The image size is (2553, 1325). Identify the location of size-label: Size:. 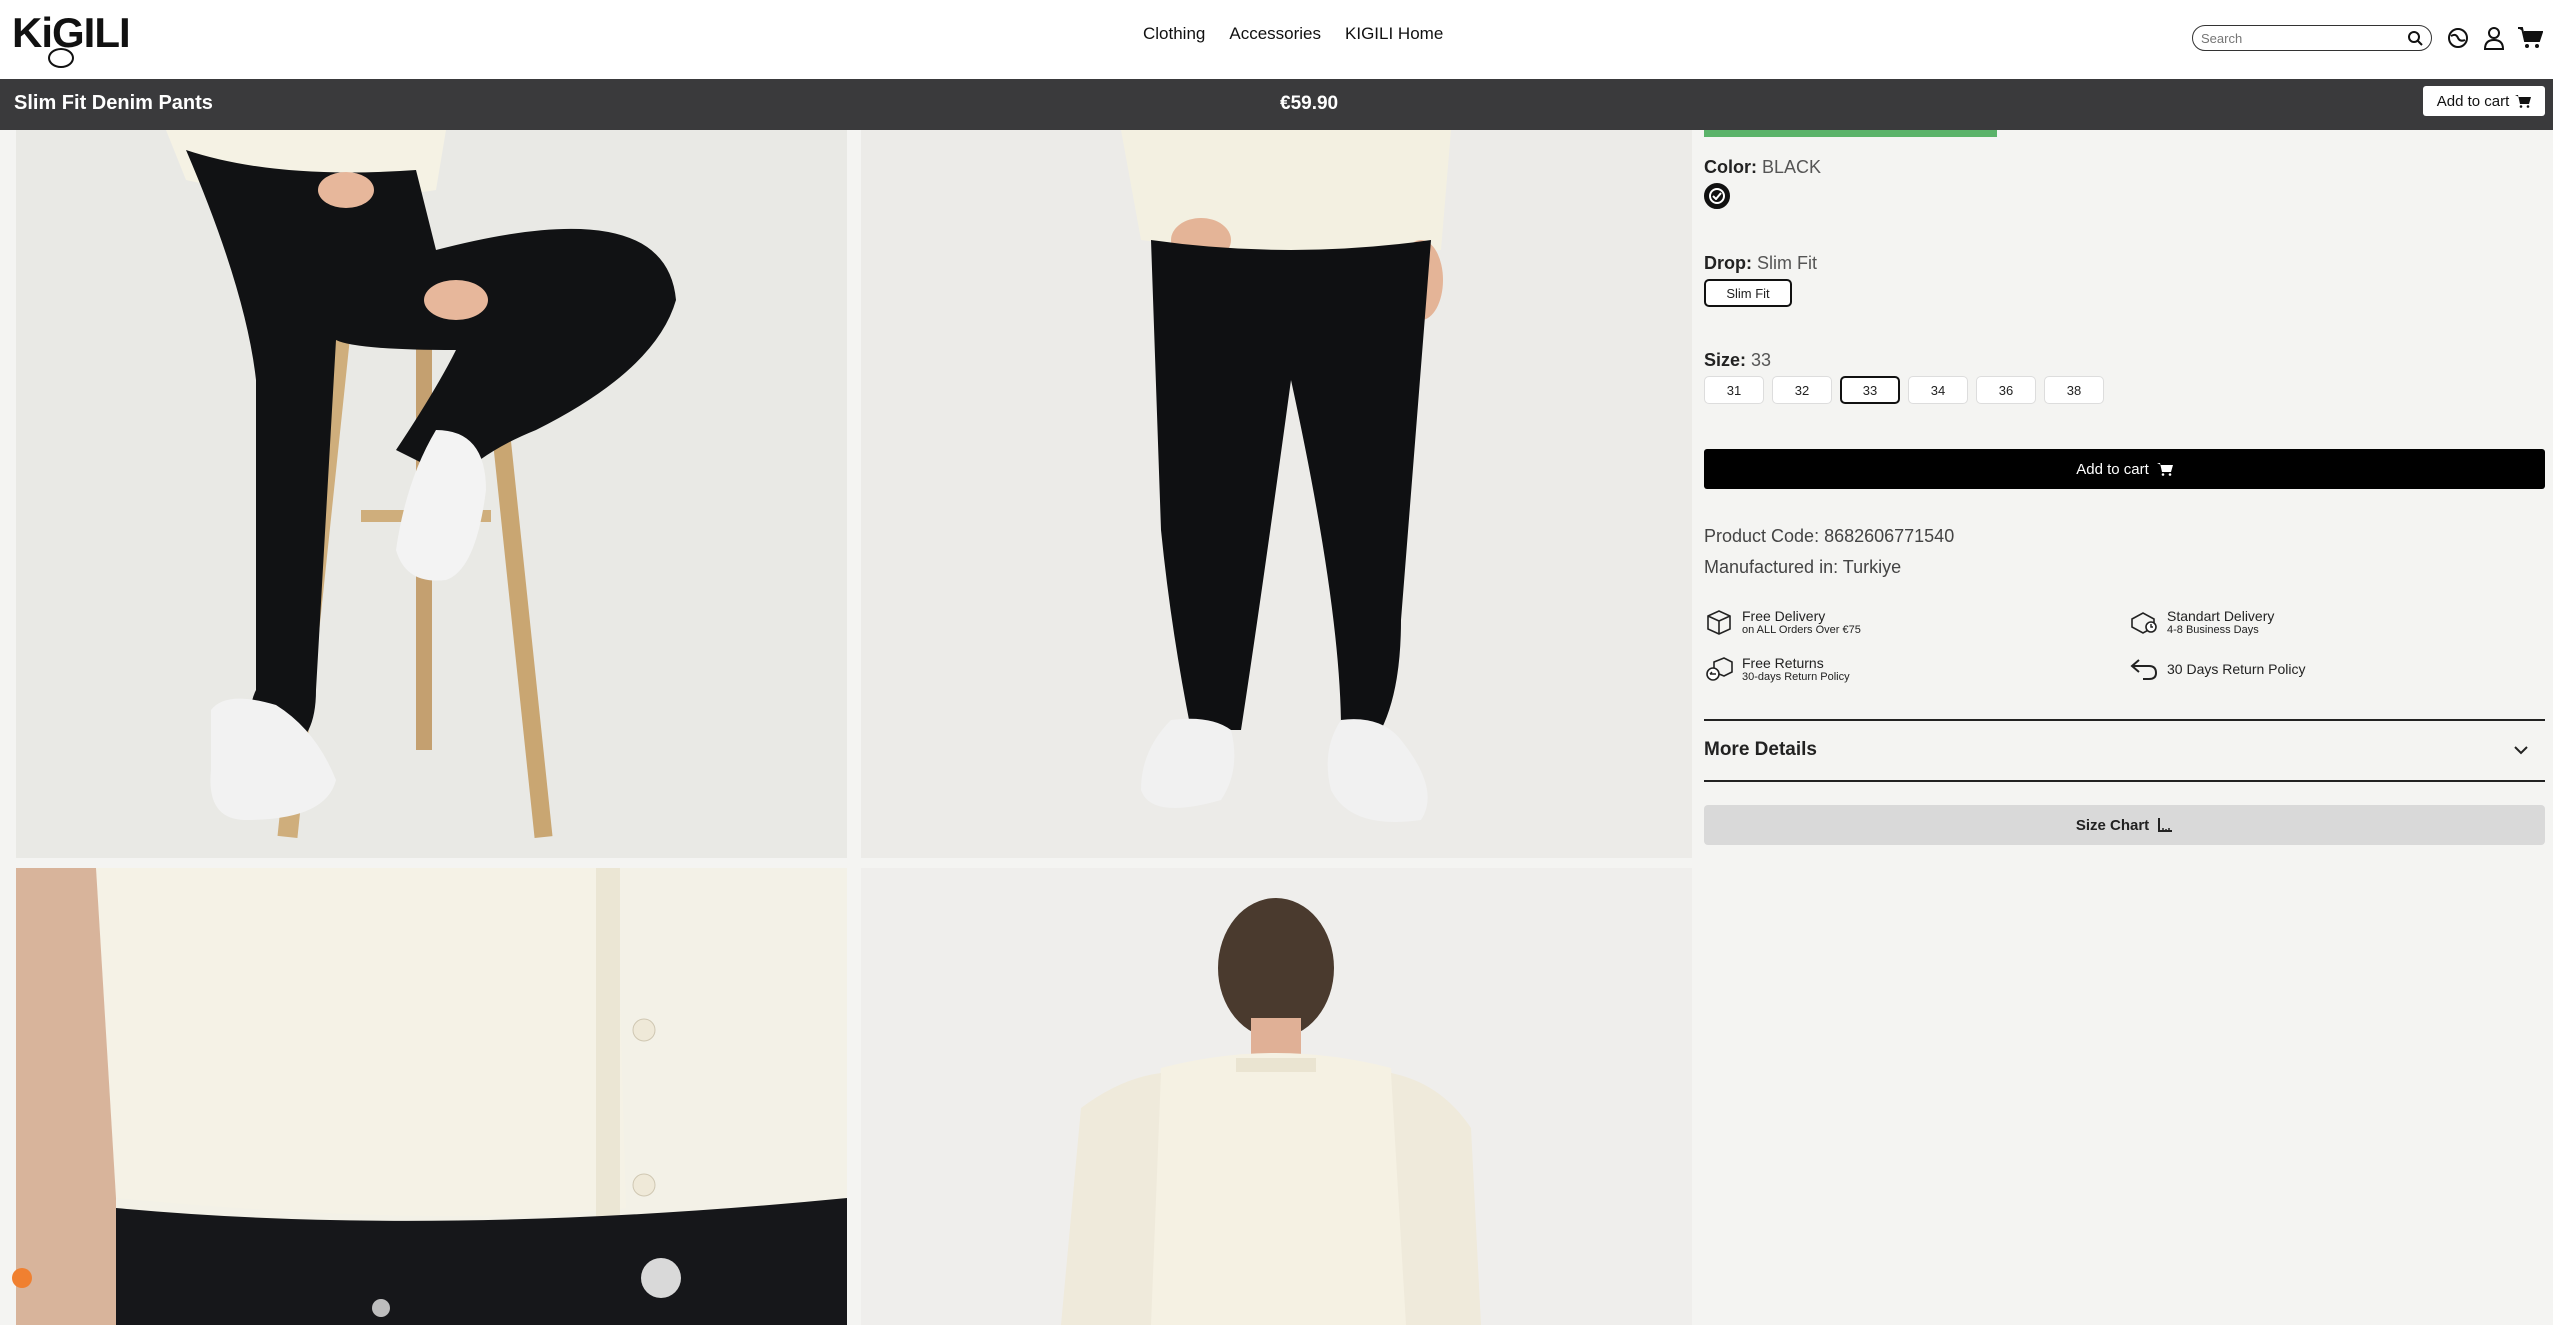
(1725, 360).